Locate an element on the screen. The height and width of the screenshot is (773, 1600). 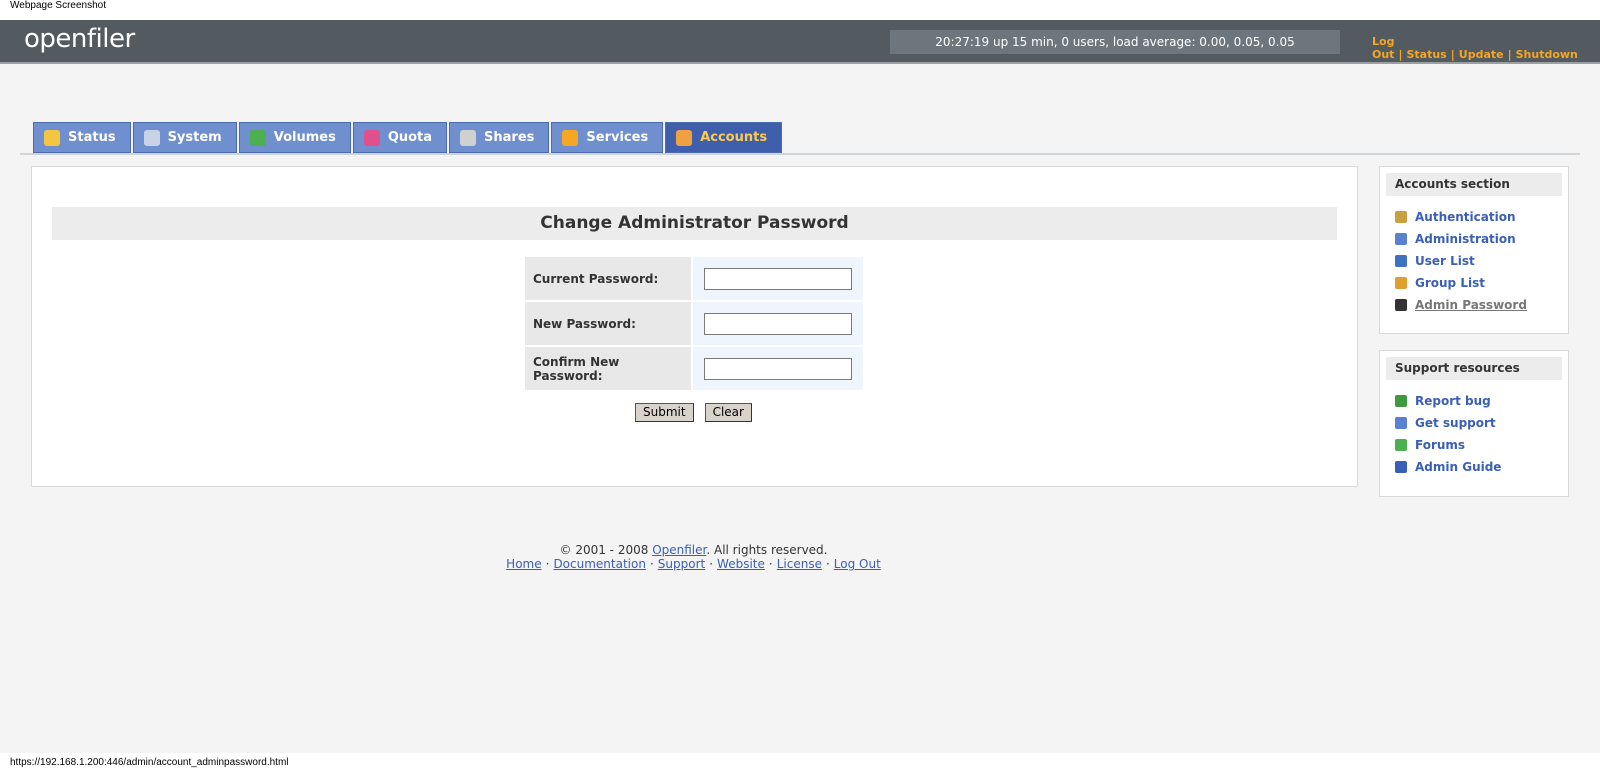
current-password-input is located at coordinates (778, 278).